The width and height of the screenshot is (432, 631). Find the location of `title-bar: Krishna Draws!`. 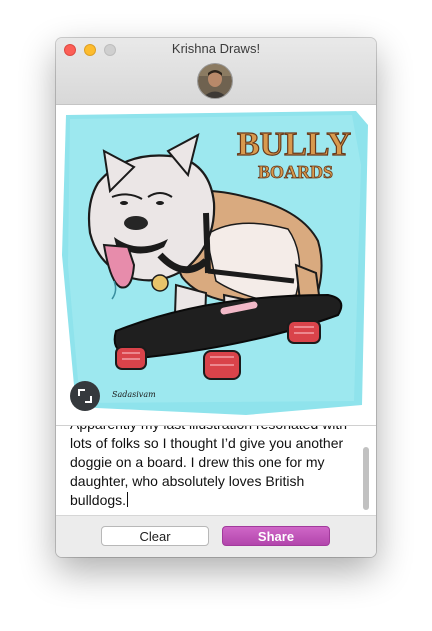

title-bar: Krishna Draws! is located at coordinates (216, 71).